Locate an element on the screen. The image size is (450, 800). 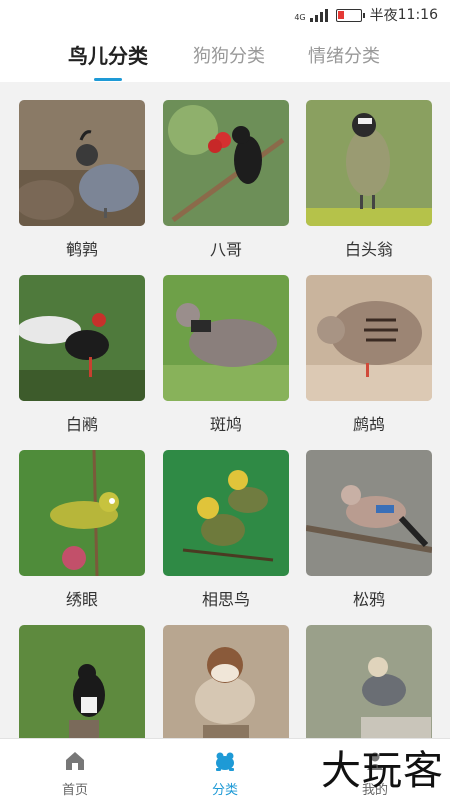
tab-emotions: 情绪分类 is located at coordinates (344, 55).